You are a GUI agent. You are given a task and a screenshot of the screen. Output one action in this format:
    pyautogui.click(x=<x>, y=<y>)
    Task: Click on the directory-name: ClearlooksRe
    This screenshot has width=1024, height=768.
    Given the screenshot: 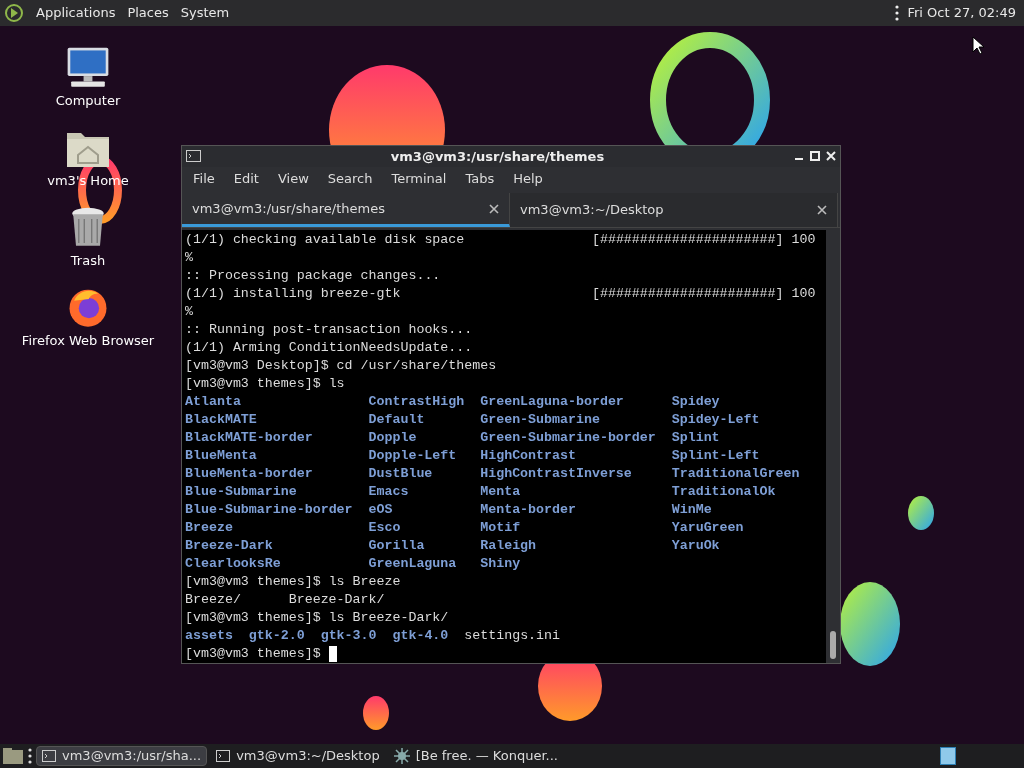 What is the action you would take?
    pyautogui.click(x=233, y=564)
    